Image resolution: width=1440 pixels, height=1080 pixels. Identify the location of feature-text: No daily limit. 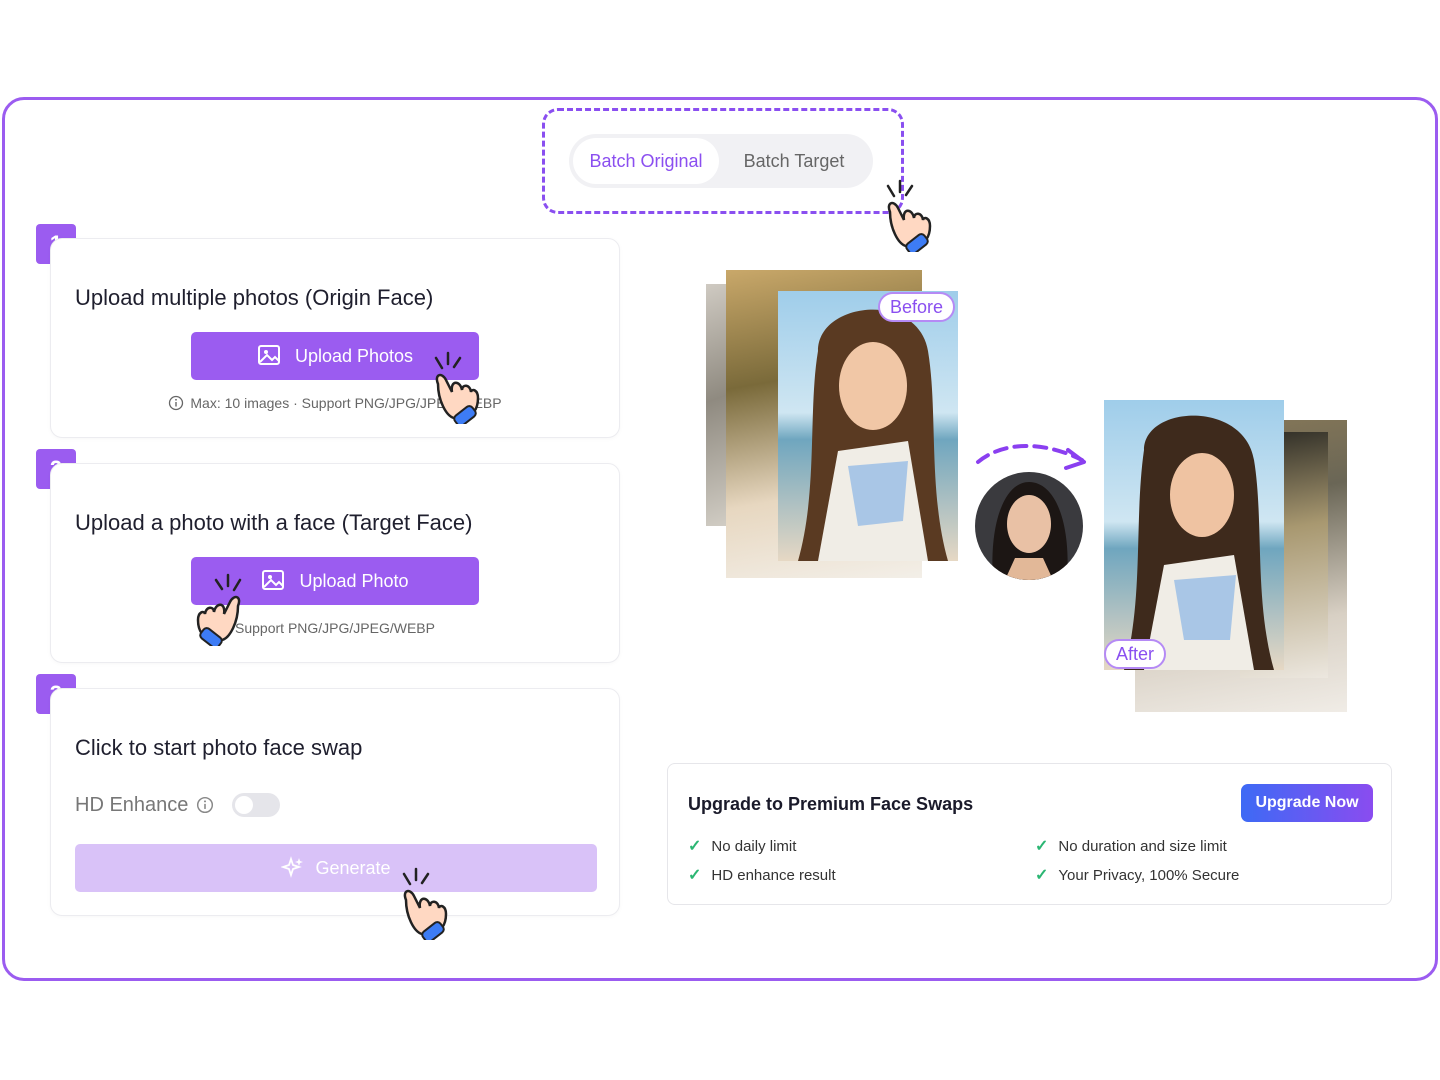
(754, 846).